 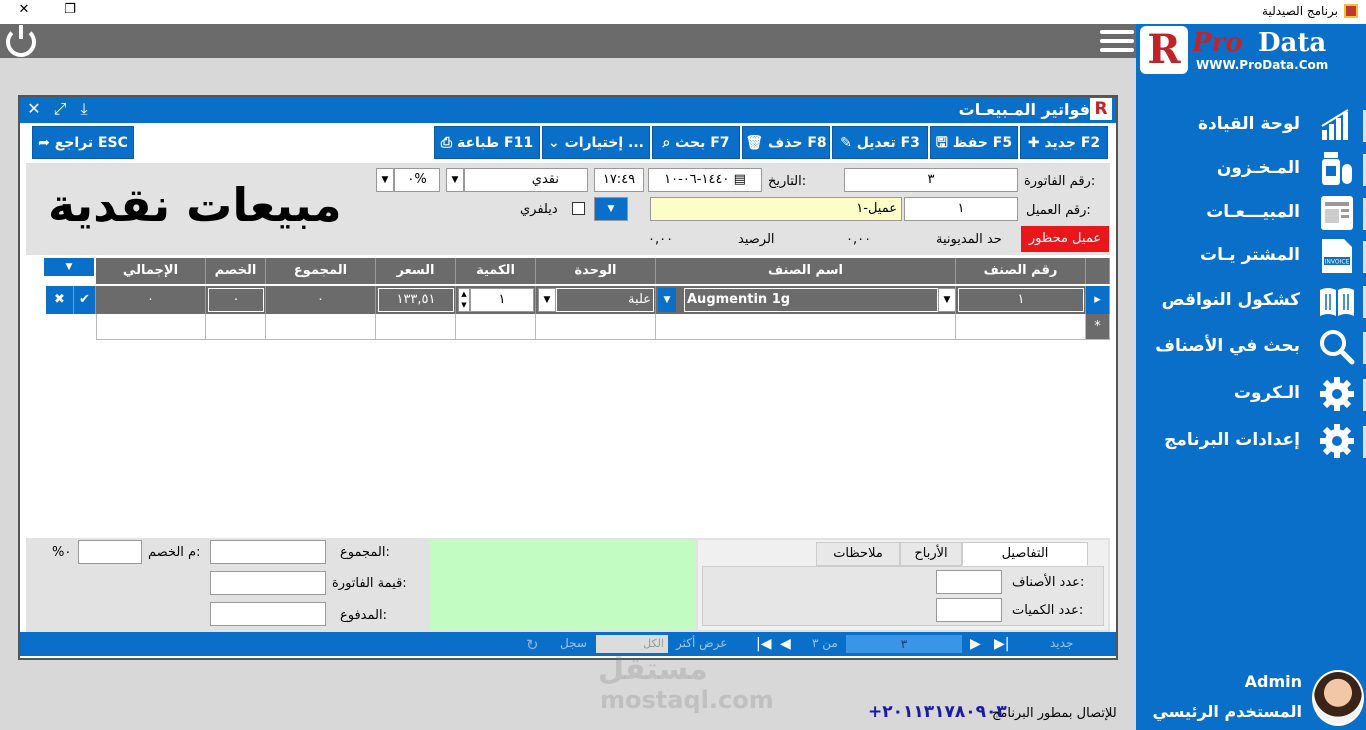 I want to click on save-button: 🖫 حفظ F5, so click(x=974, y=142).